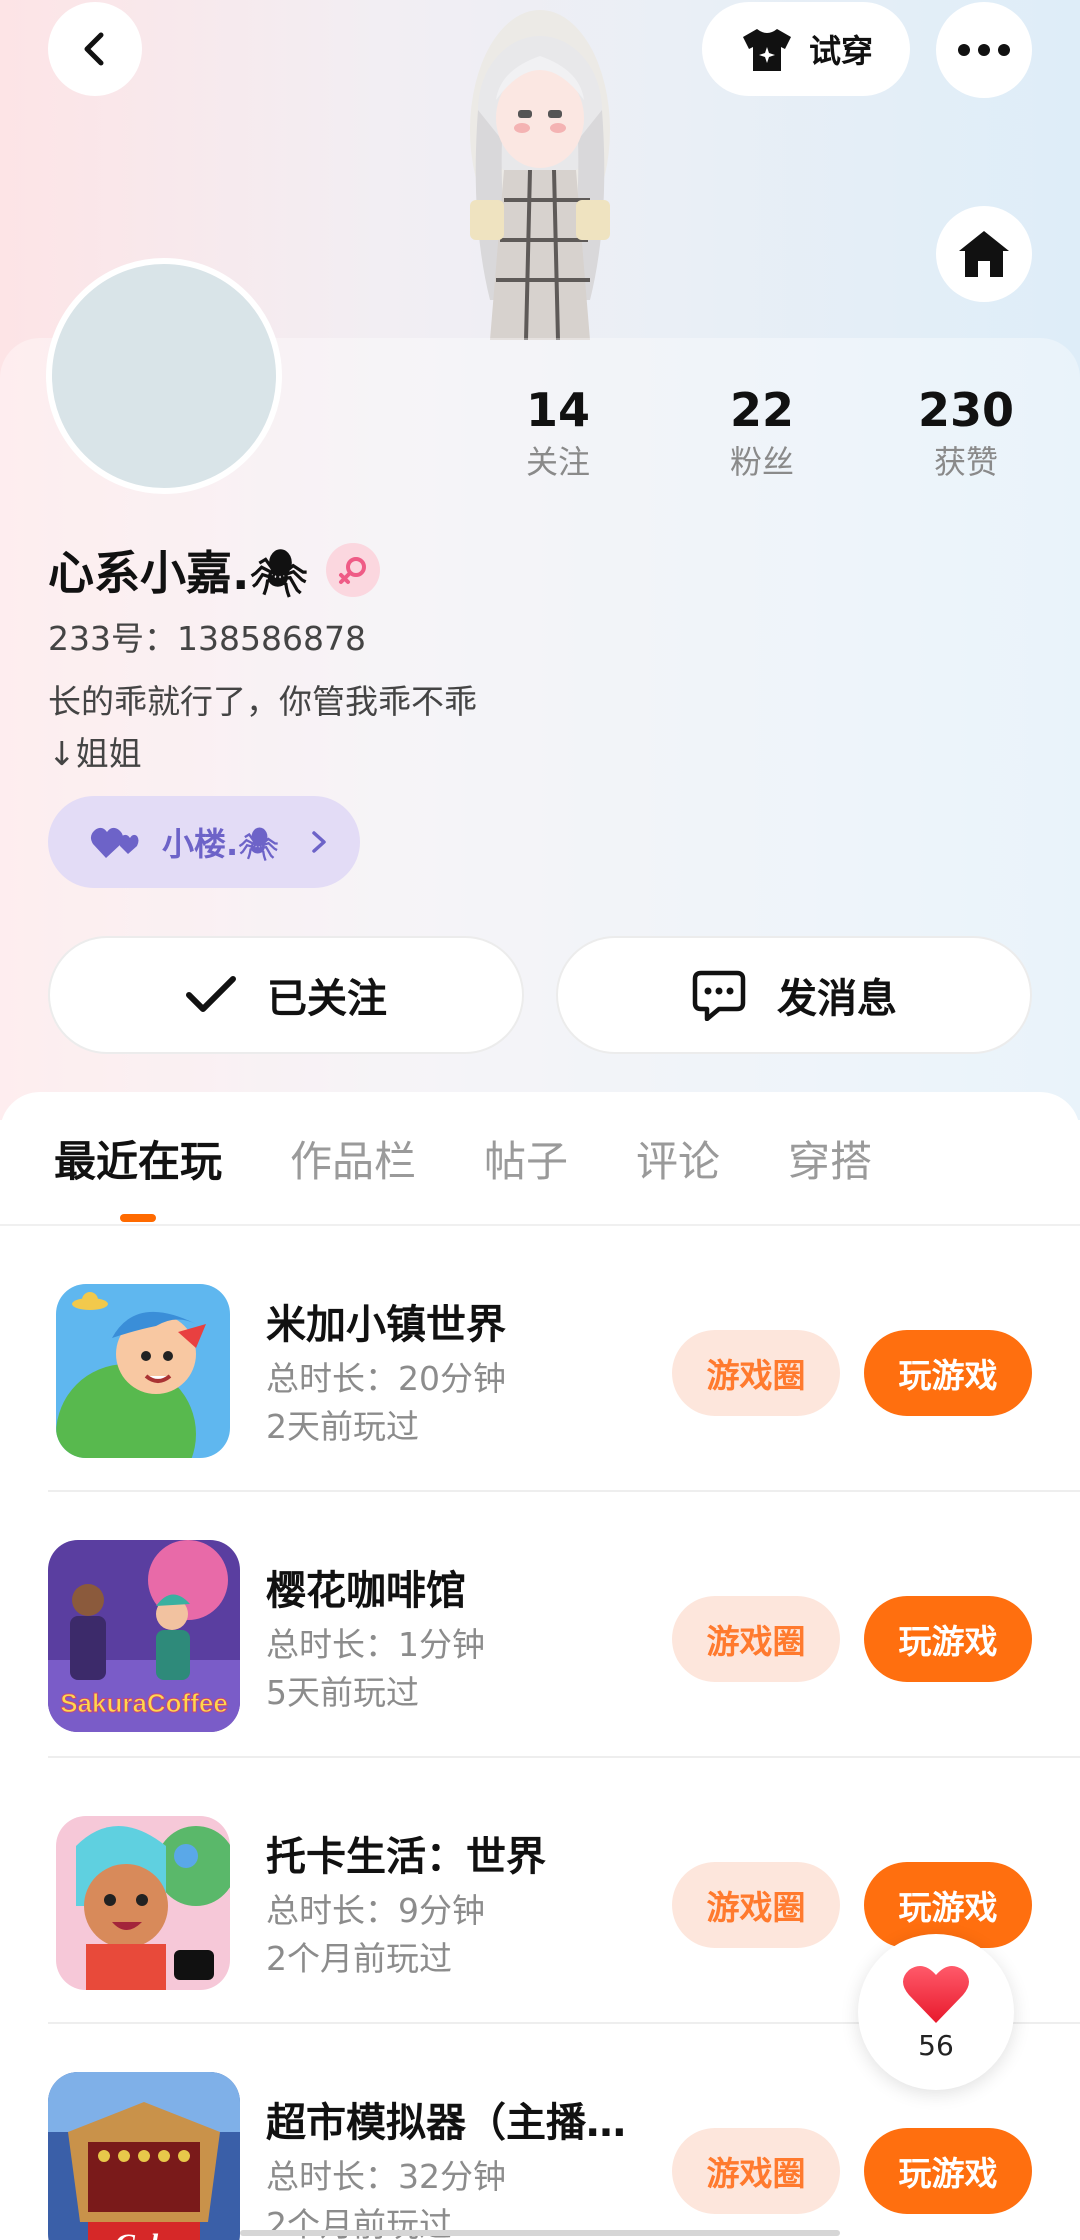 This screenshot has width=1080, height=2240. Describe the element at coordinates (207, 638) in the screenshot. I see `user-id: 233号：138586878` at that location.